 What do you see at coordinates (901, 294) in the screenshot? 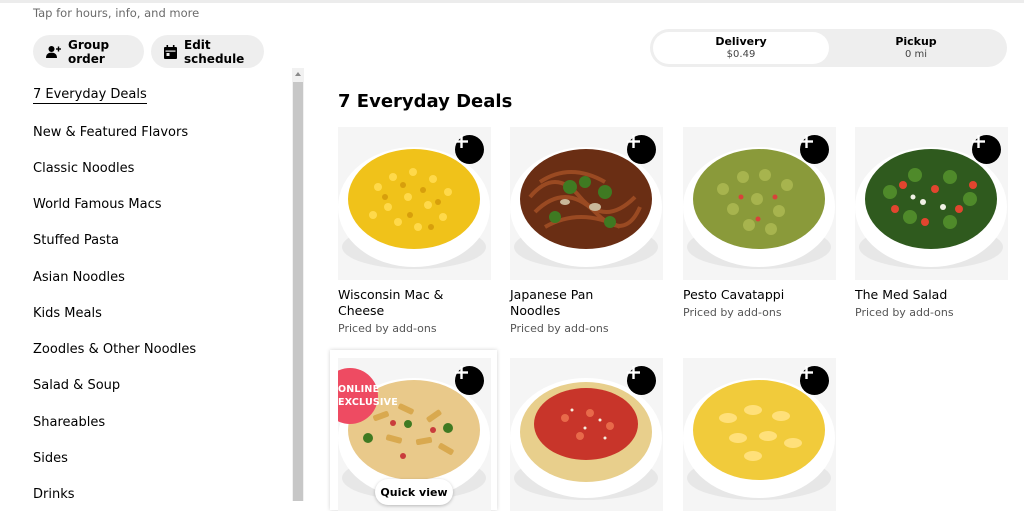
I see `item-name: The Med Salad` at bounding box center [901, 294].